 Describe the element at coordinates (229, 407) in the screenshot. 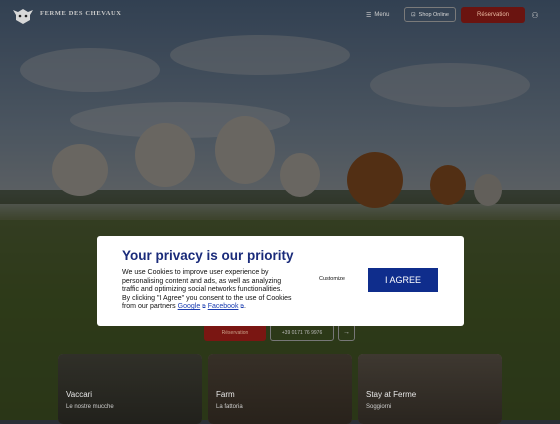

I see `card-subtitle: La fattoria` at that location.